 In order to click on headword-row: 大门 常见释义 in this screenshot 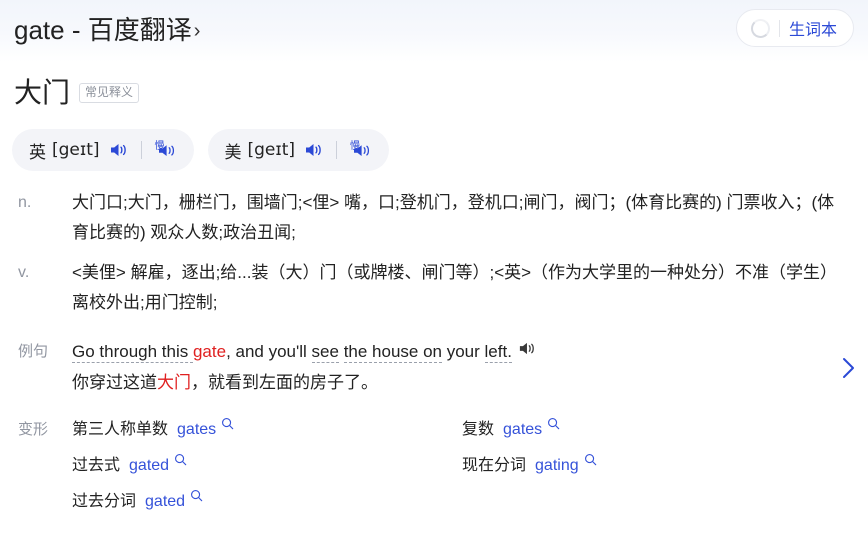, I will do `click(77, 93)`.